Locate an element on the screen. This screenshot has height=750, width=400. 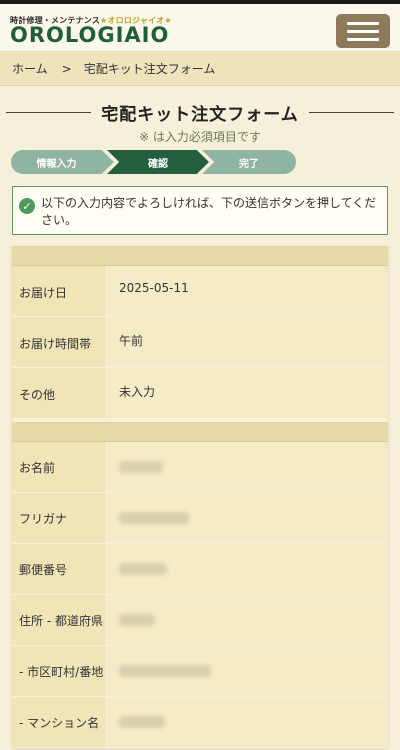
row-label: フリガナ is located at coordinates (59, 518).